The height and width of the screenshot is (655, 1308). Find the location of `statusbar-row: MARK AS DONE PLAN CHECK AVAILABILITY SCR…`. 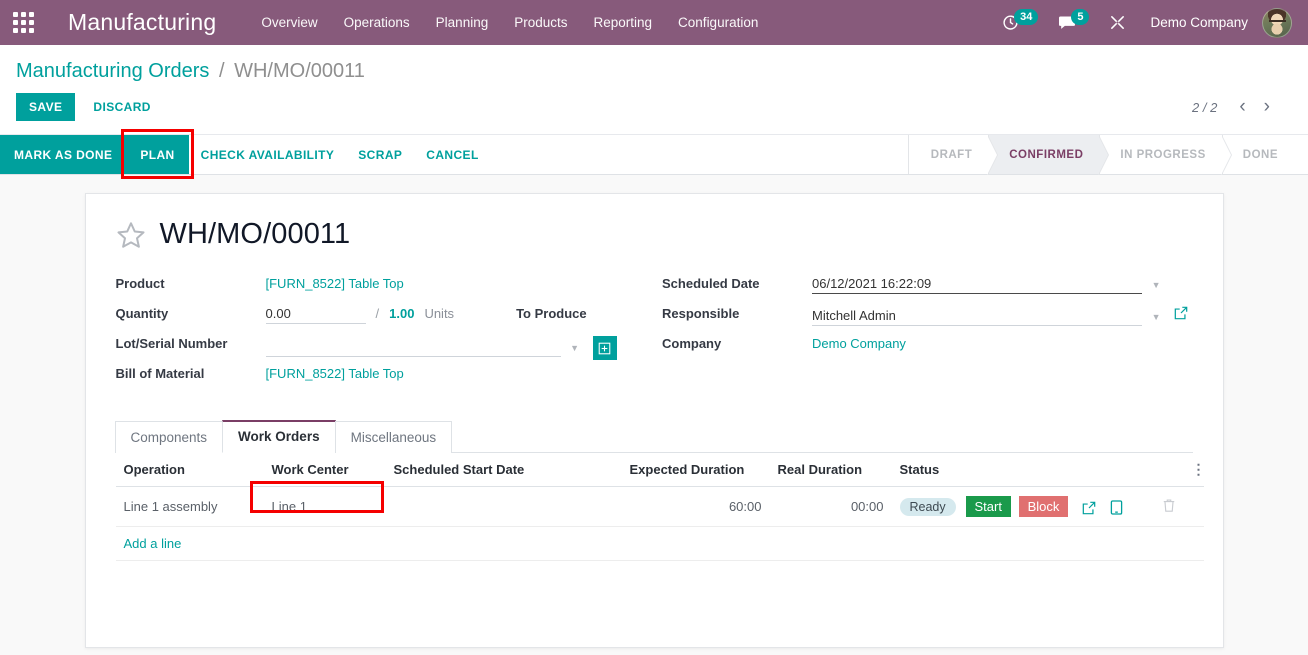

statusbar-row: MARK AS DONE PLAN CHECK AVAILABILITY SCR… is located at coordinates (654, 154).